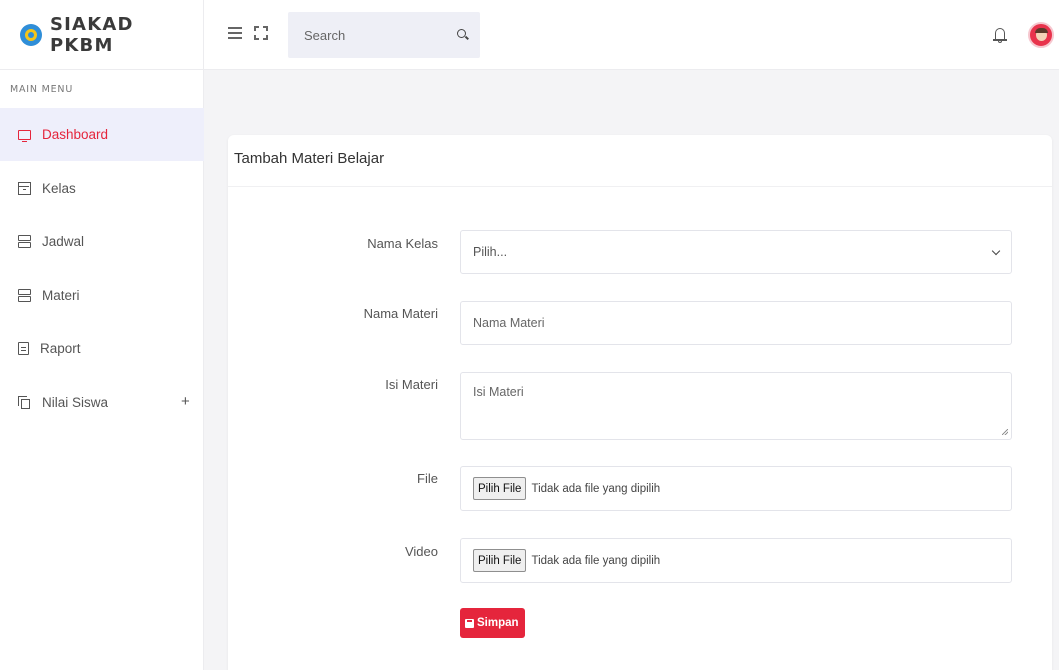 This screenshot has height=670, width=1059. Describe the element at coordinates (736, 560) in the screenshot. I see `video-input: Pilih File Tidak ada file yang dipilih` at that location.